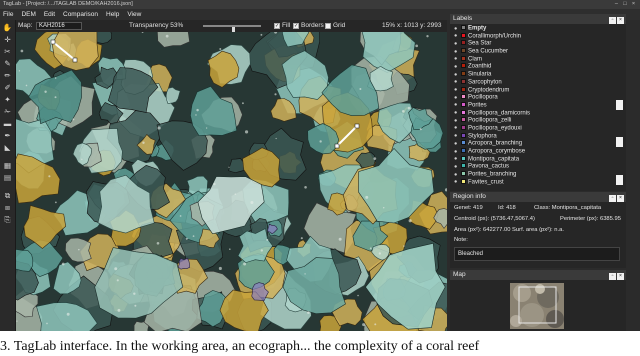 Image resolution: width=640 pixels, height=356 pixels. Describe the element at coordinates (531, 59) in the screenshot. I see `label-item: ● Clam` at that location.